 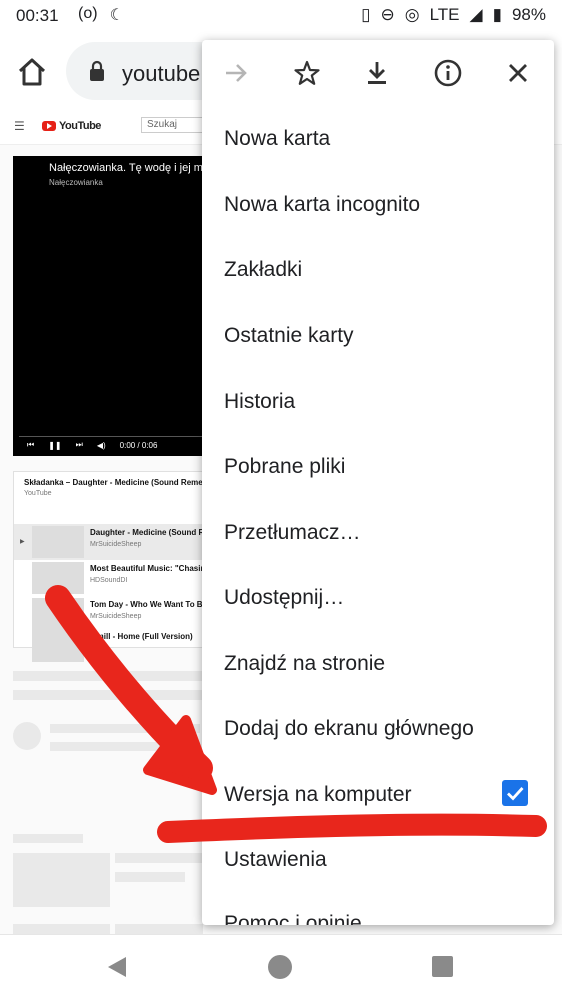 I want to click on download-icon, so click(x=377, y=73).